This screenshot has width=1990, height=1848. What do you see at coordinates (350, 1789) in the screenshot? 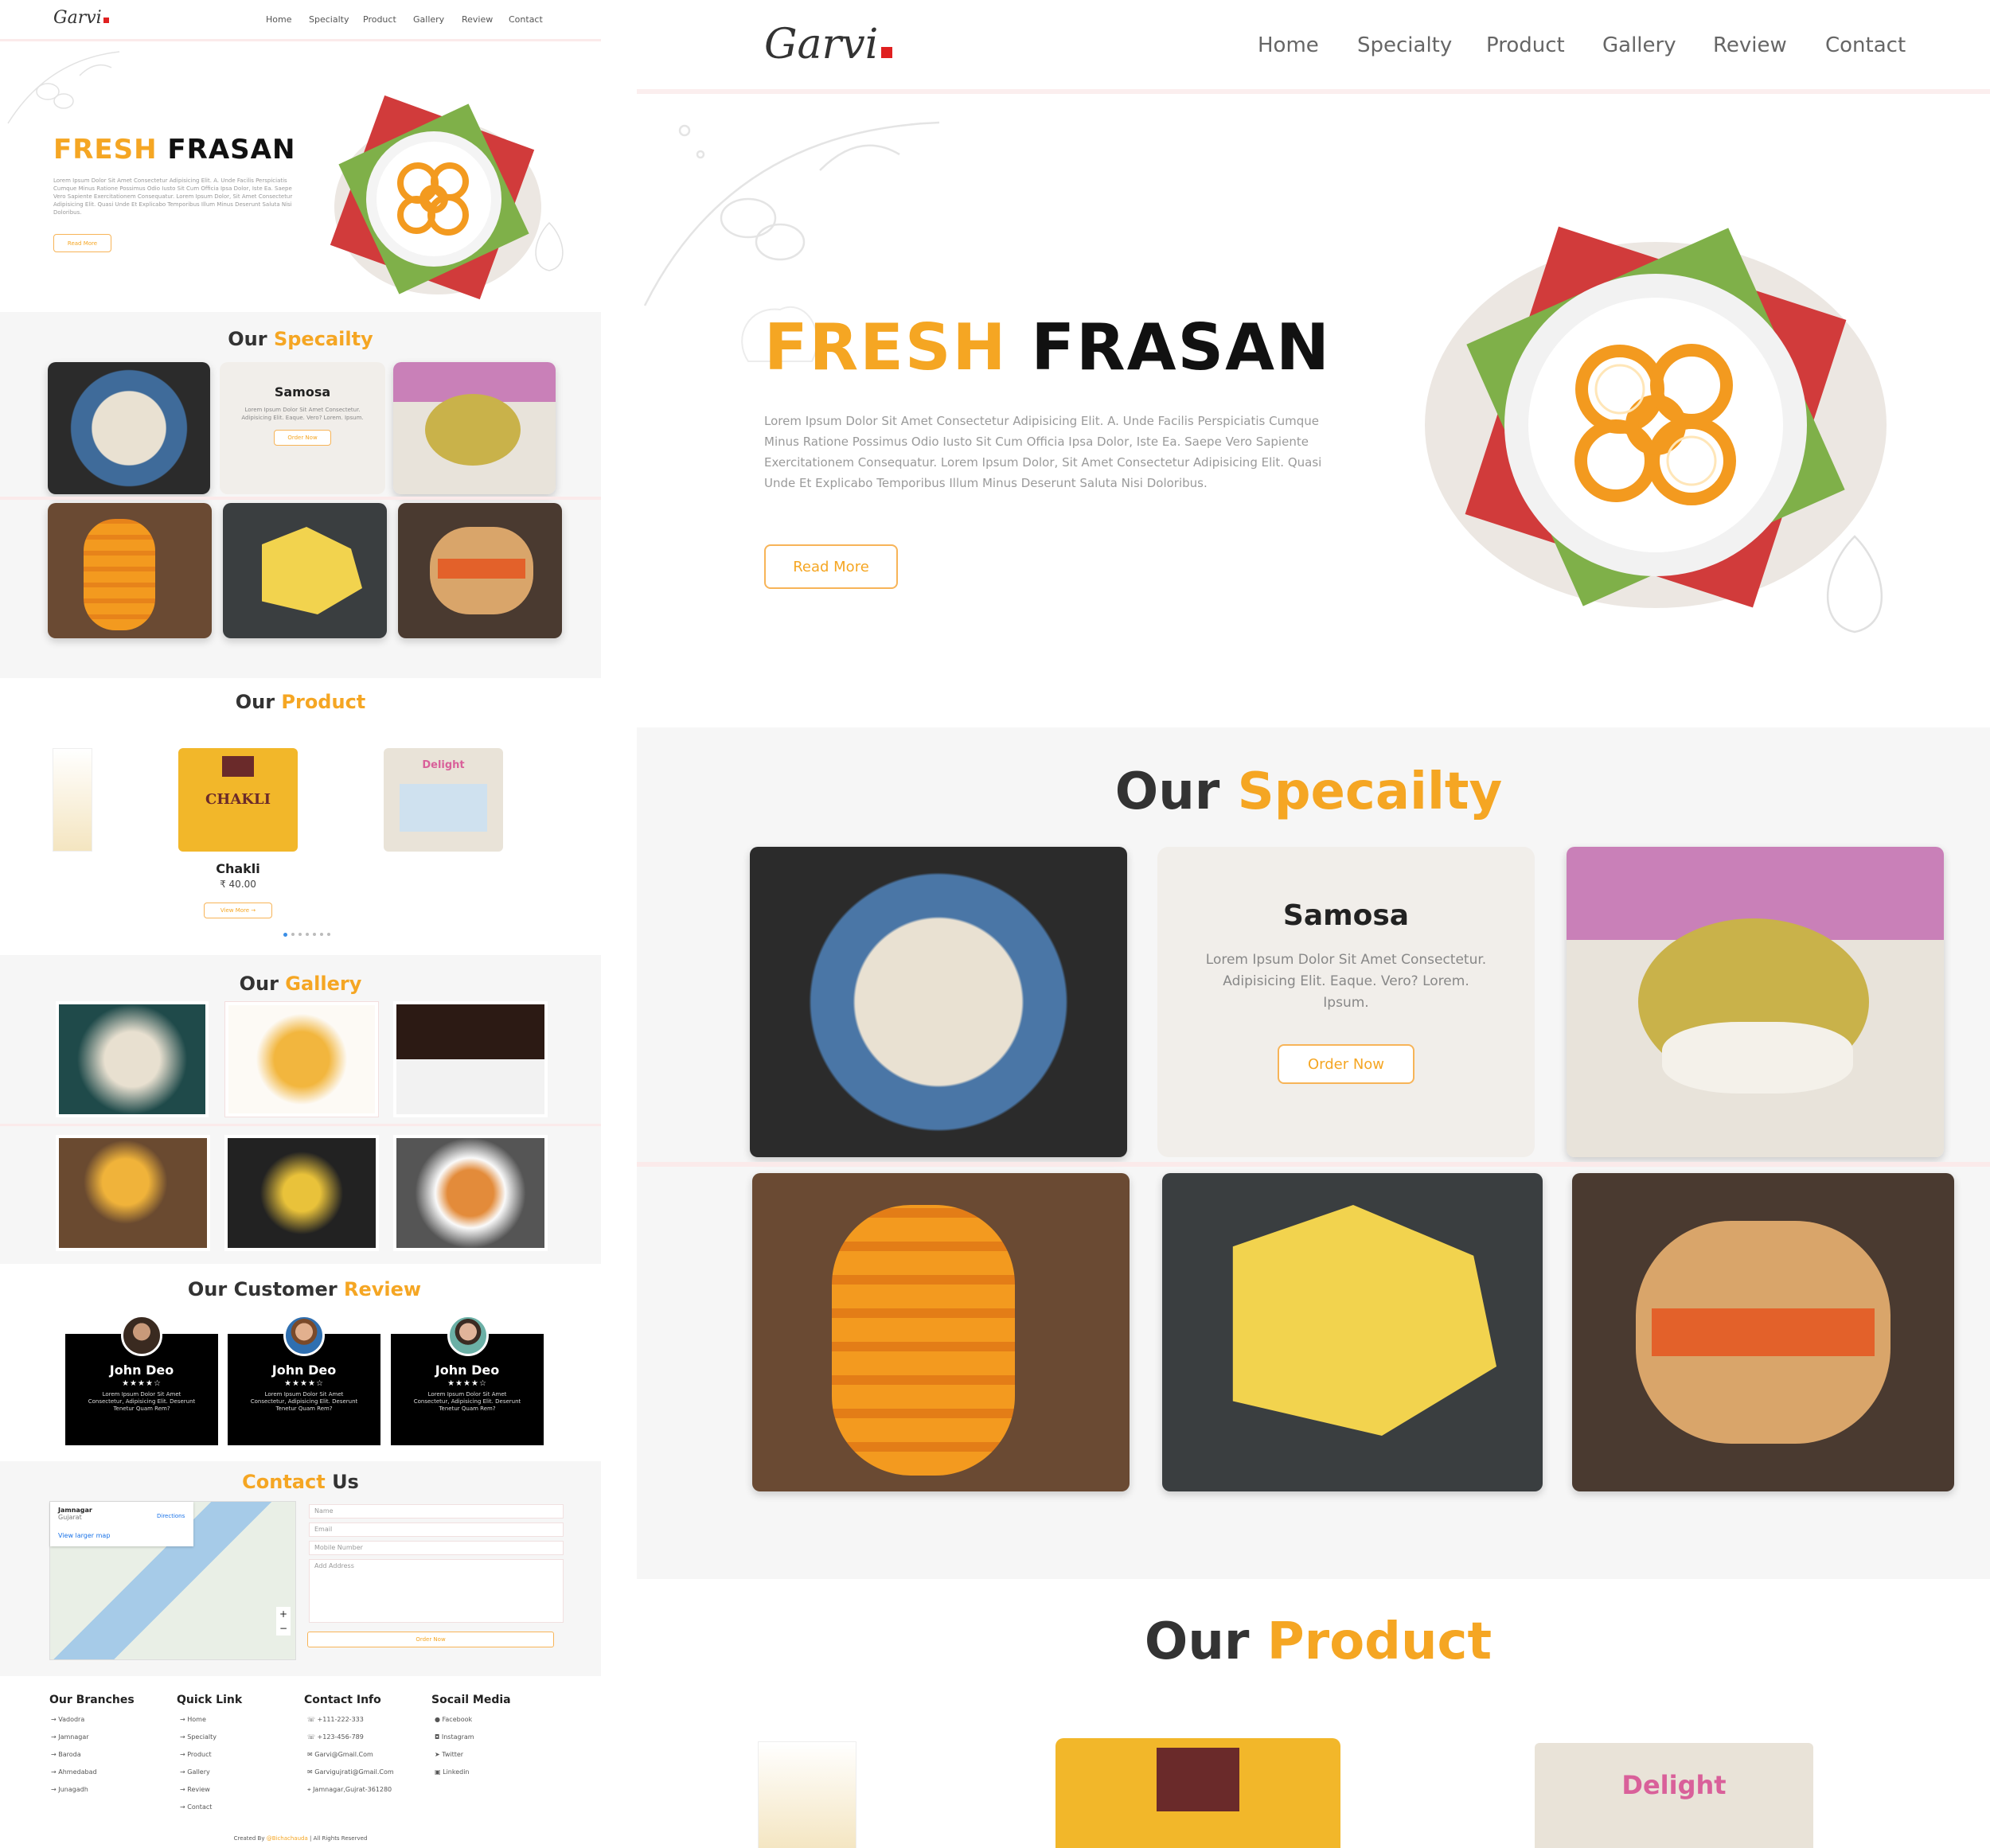
I see `footer-info-item: ⌖ Jamnagar,Gujrat-361280` at bounding box center [350, 1789].